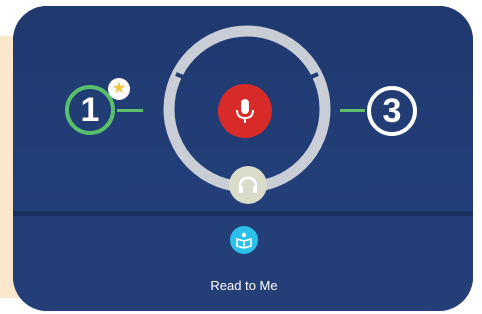 This screenshot has width=482, height=314. What do you see at coordinates (244, 240) in the screenshot?
I see `book-reader-icon` at bounding box center [244, 240].